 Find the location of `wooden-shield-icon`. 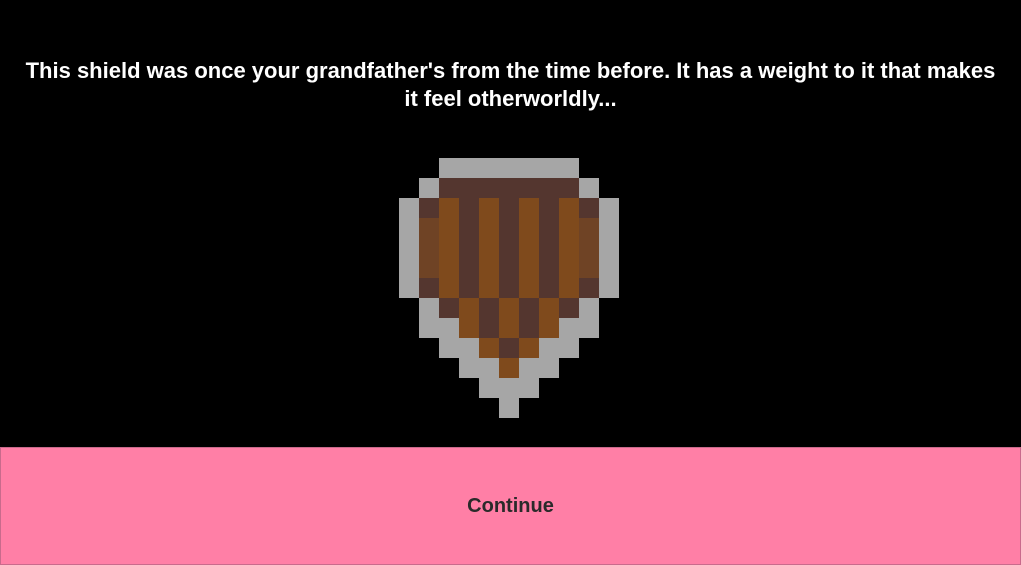

wooden-shield-icon is located at coordinates (509, 288).